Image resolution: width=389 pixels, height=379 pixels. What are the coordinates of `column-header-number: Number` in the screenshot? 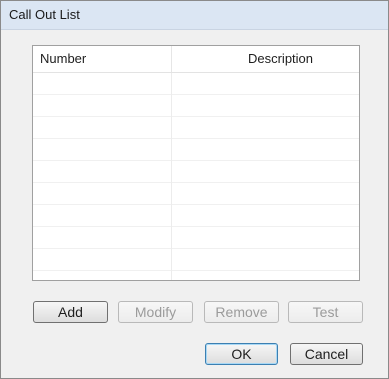 It's located at (102, 59).